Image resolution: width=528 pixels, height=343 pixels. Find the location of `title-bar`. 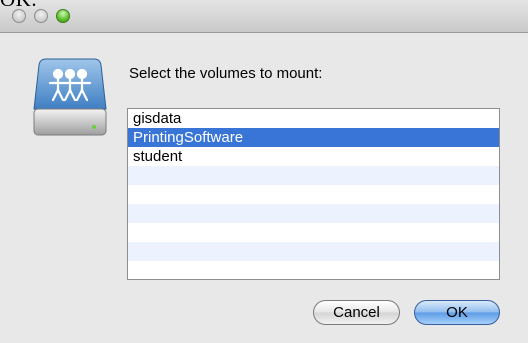

title-bar is located at coordinates (264, 16).